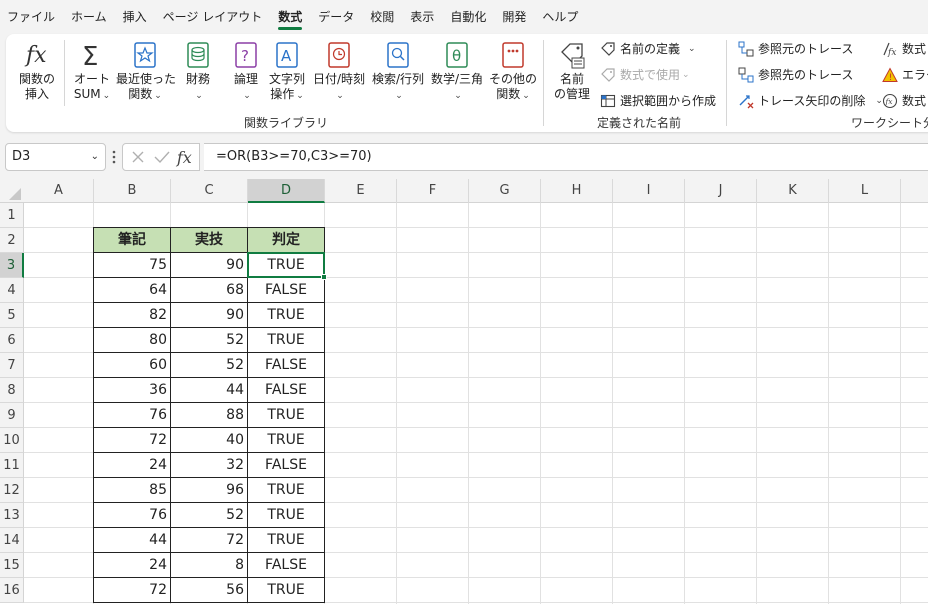 This screenshot has width=928, height=604. I want to click on column-header: C, so click(209, 191).